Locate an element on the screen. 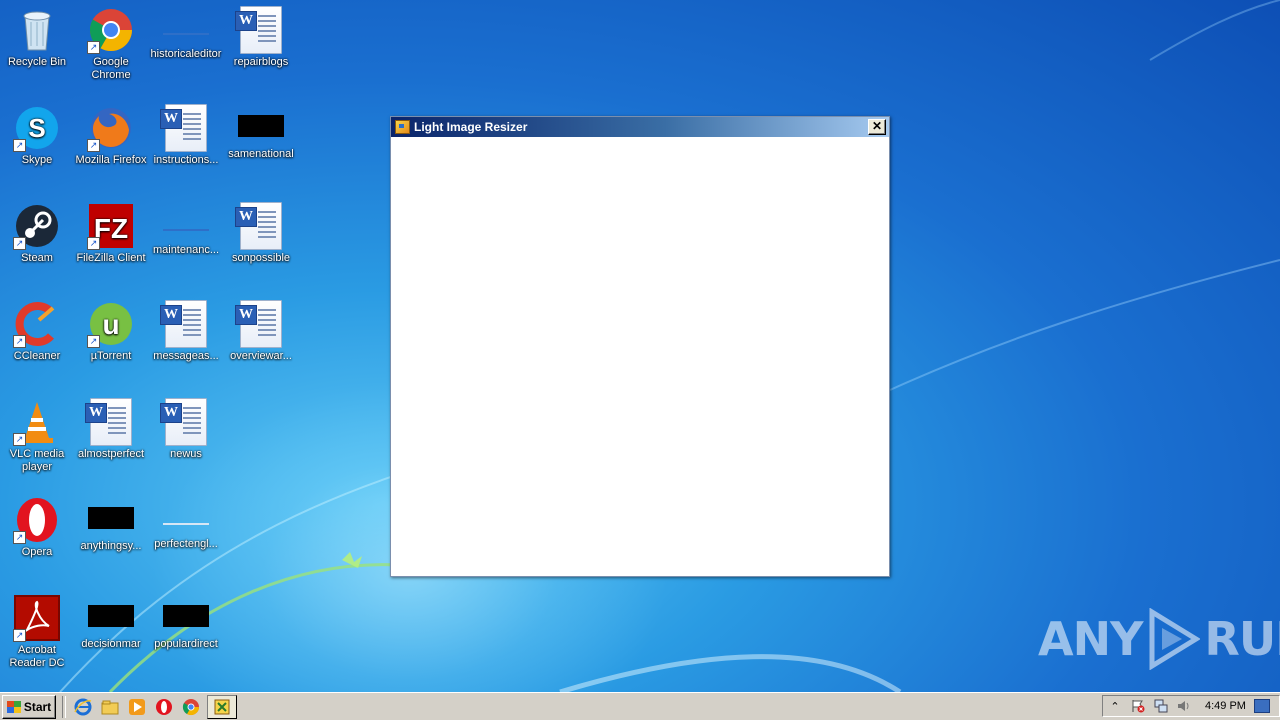  desktop-icon-label: populardirect is located at coordinates (186, 644).